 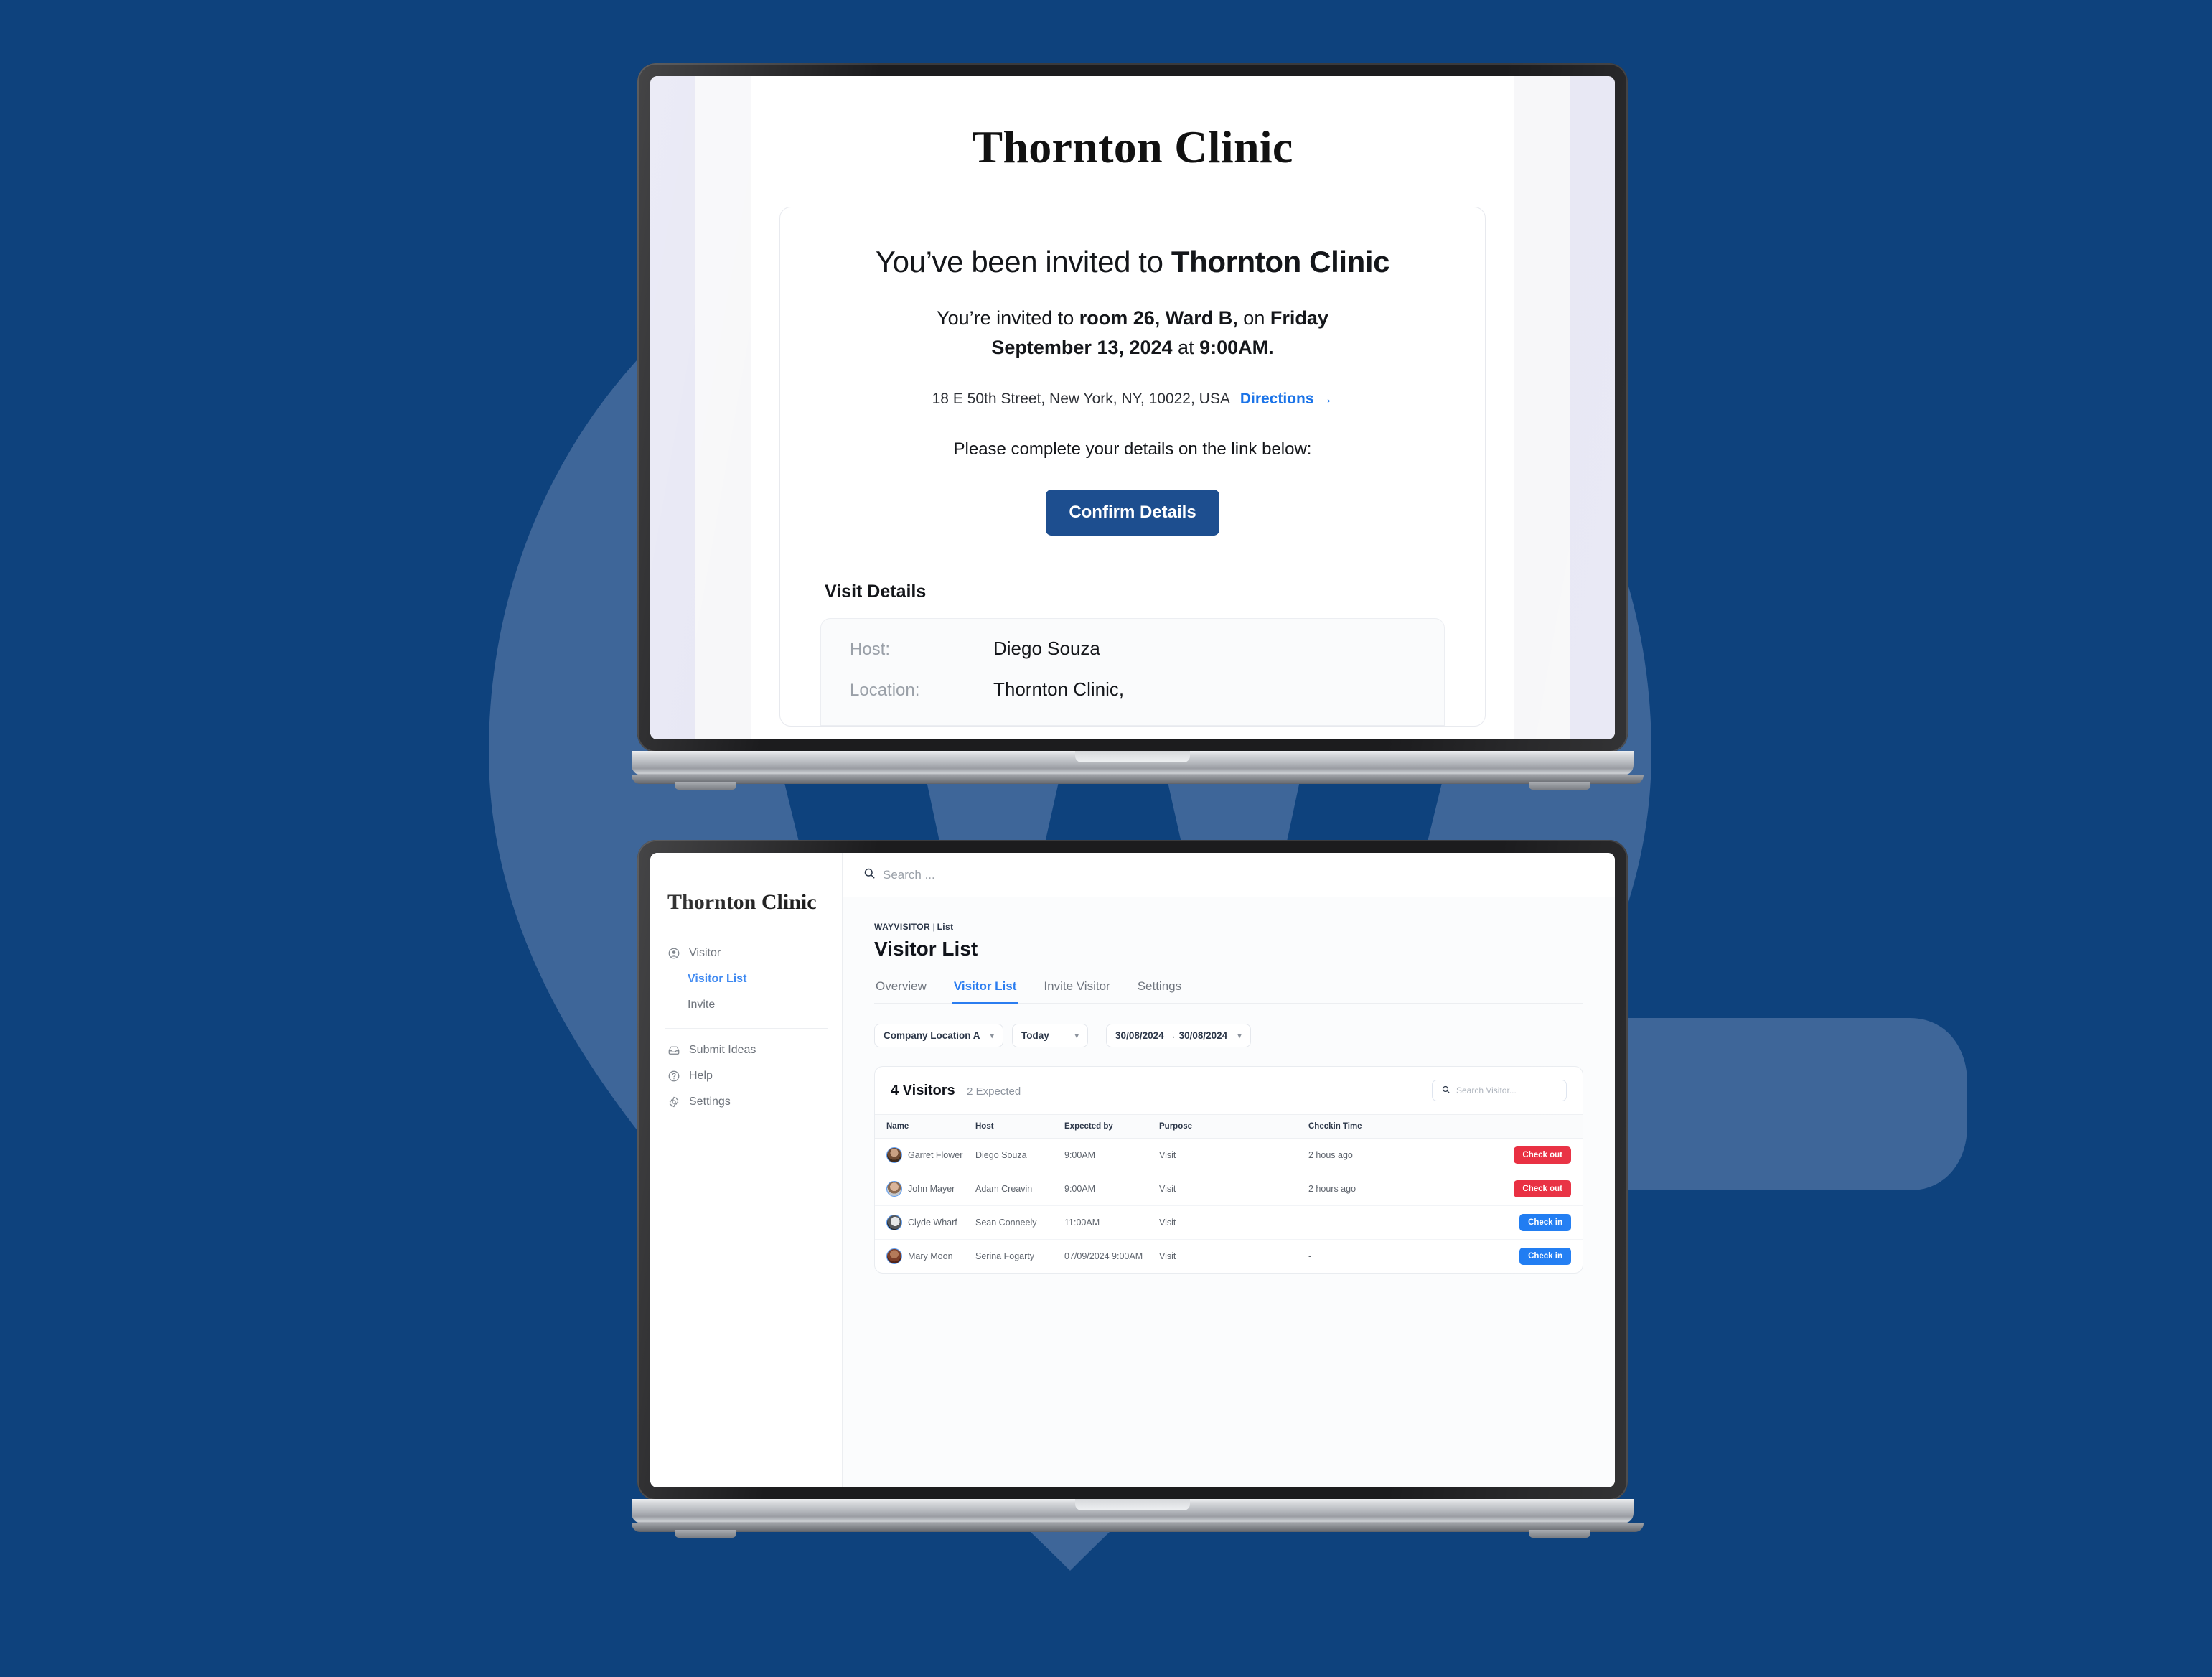 I want to click on user-circle-icon, so click(x=673, y=953).